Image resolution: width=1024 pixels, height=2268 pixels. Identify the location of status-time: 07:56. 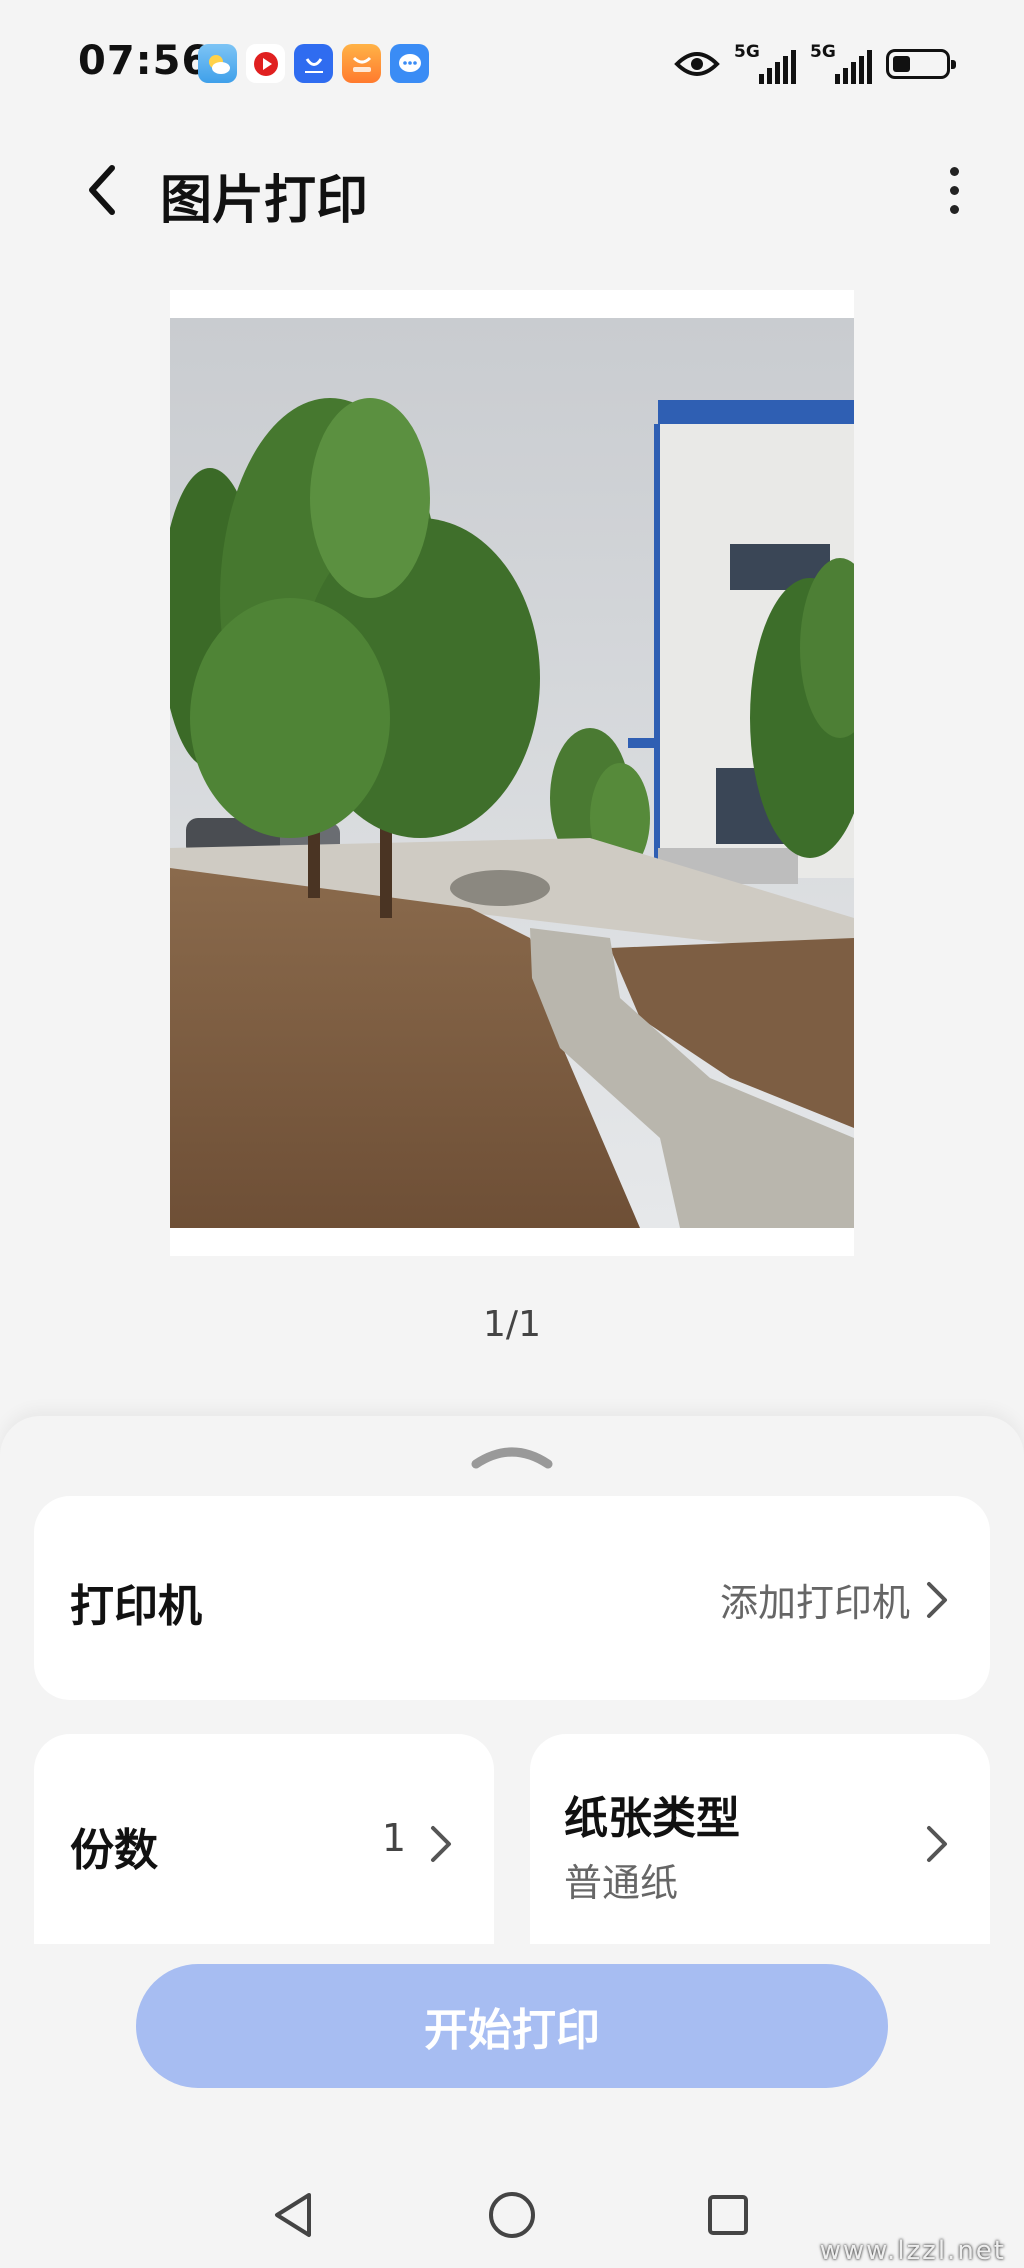
(144, 61).